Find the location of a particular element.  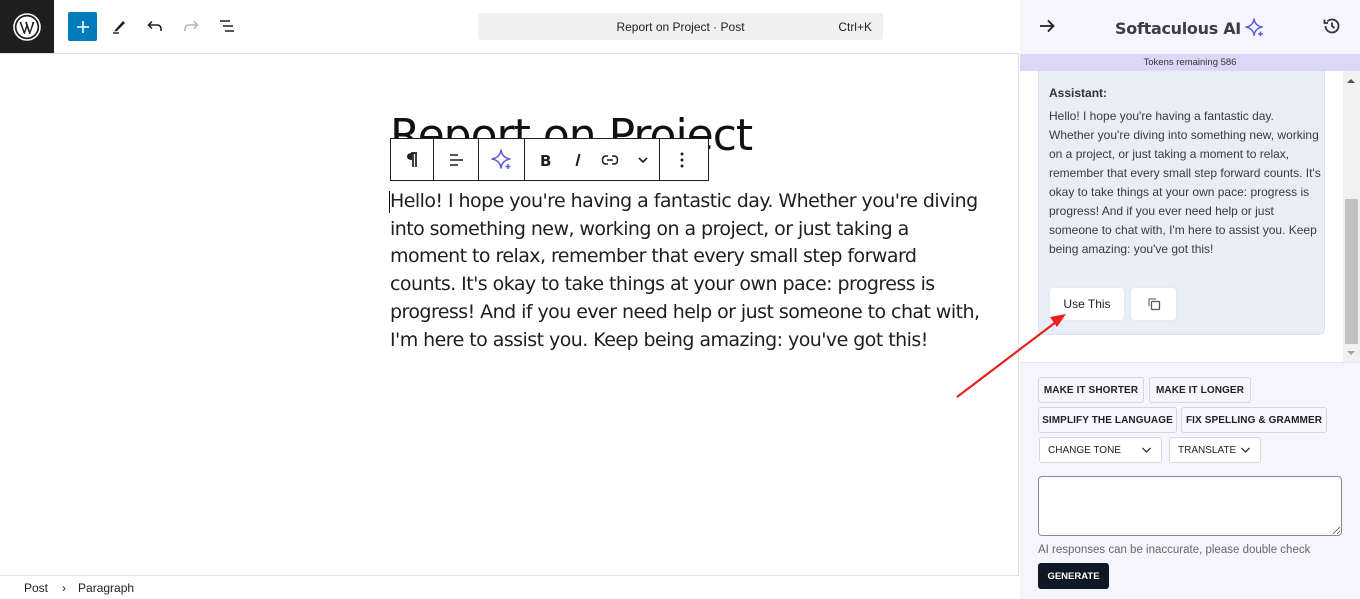

wordpress-logo-button is located at coordinates (27, 26).